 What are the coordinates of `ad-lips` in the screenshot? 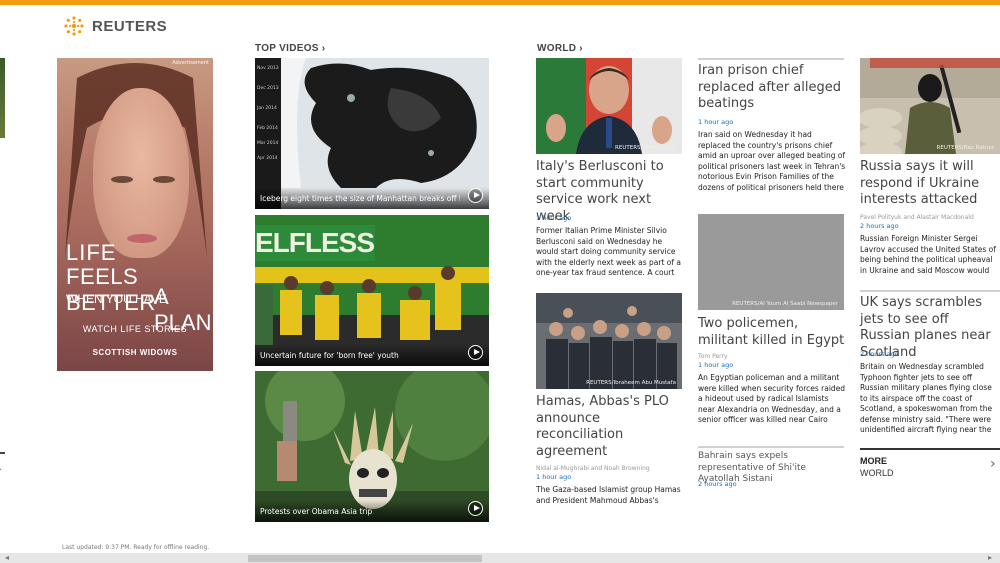 It's located at (142, 238).